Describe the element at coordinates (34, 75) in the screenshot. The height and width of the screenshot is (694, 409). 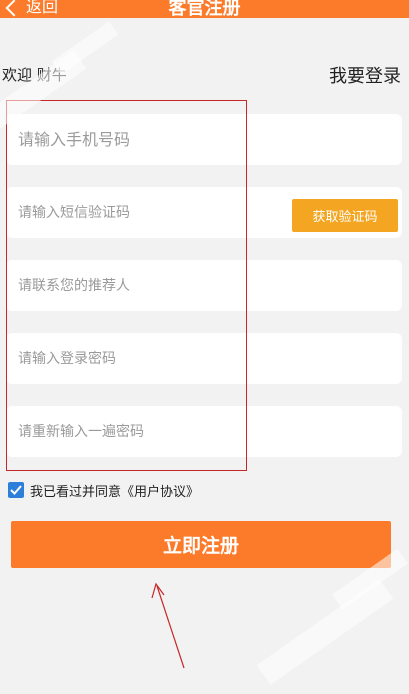
I see `welcome-text: 欢迎 财牛` at that location.